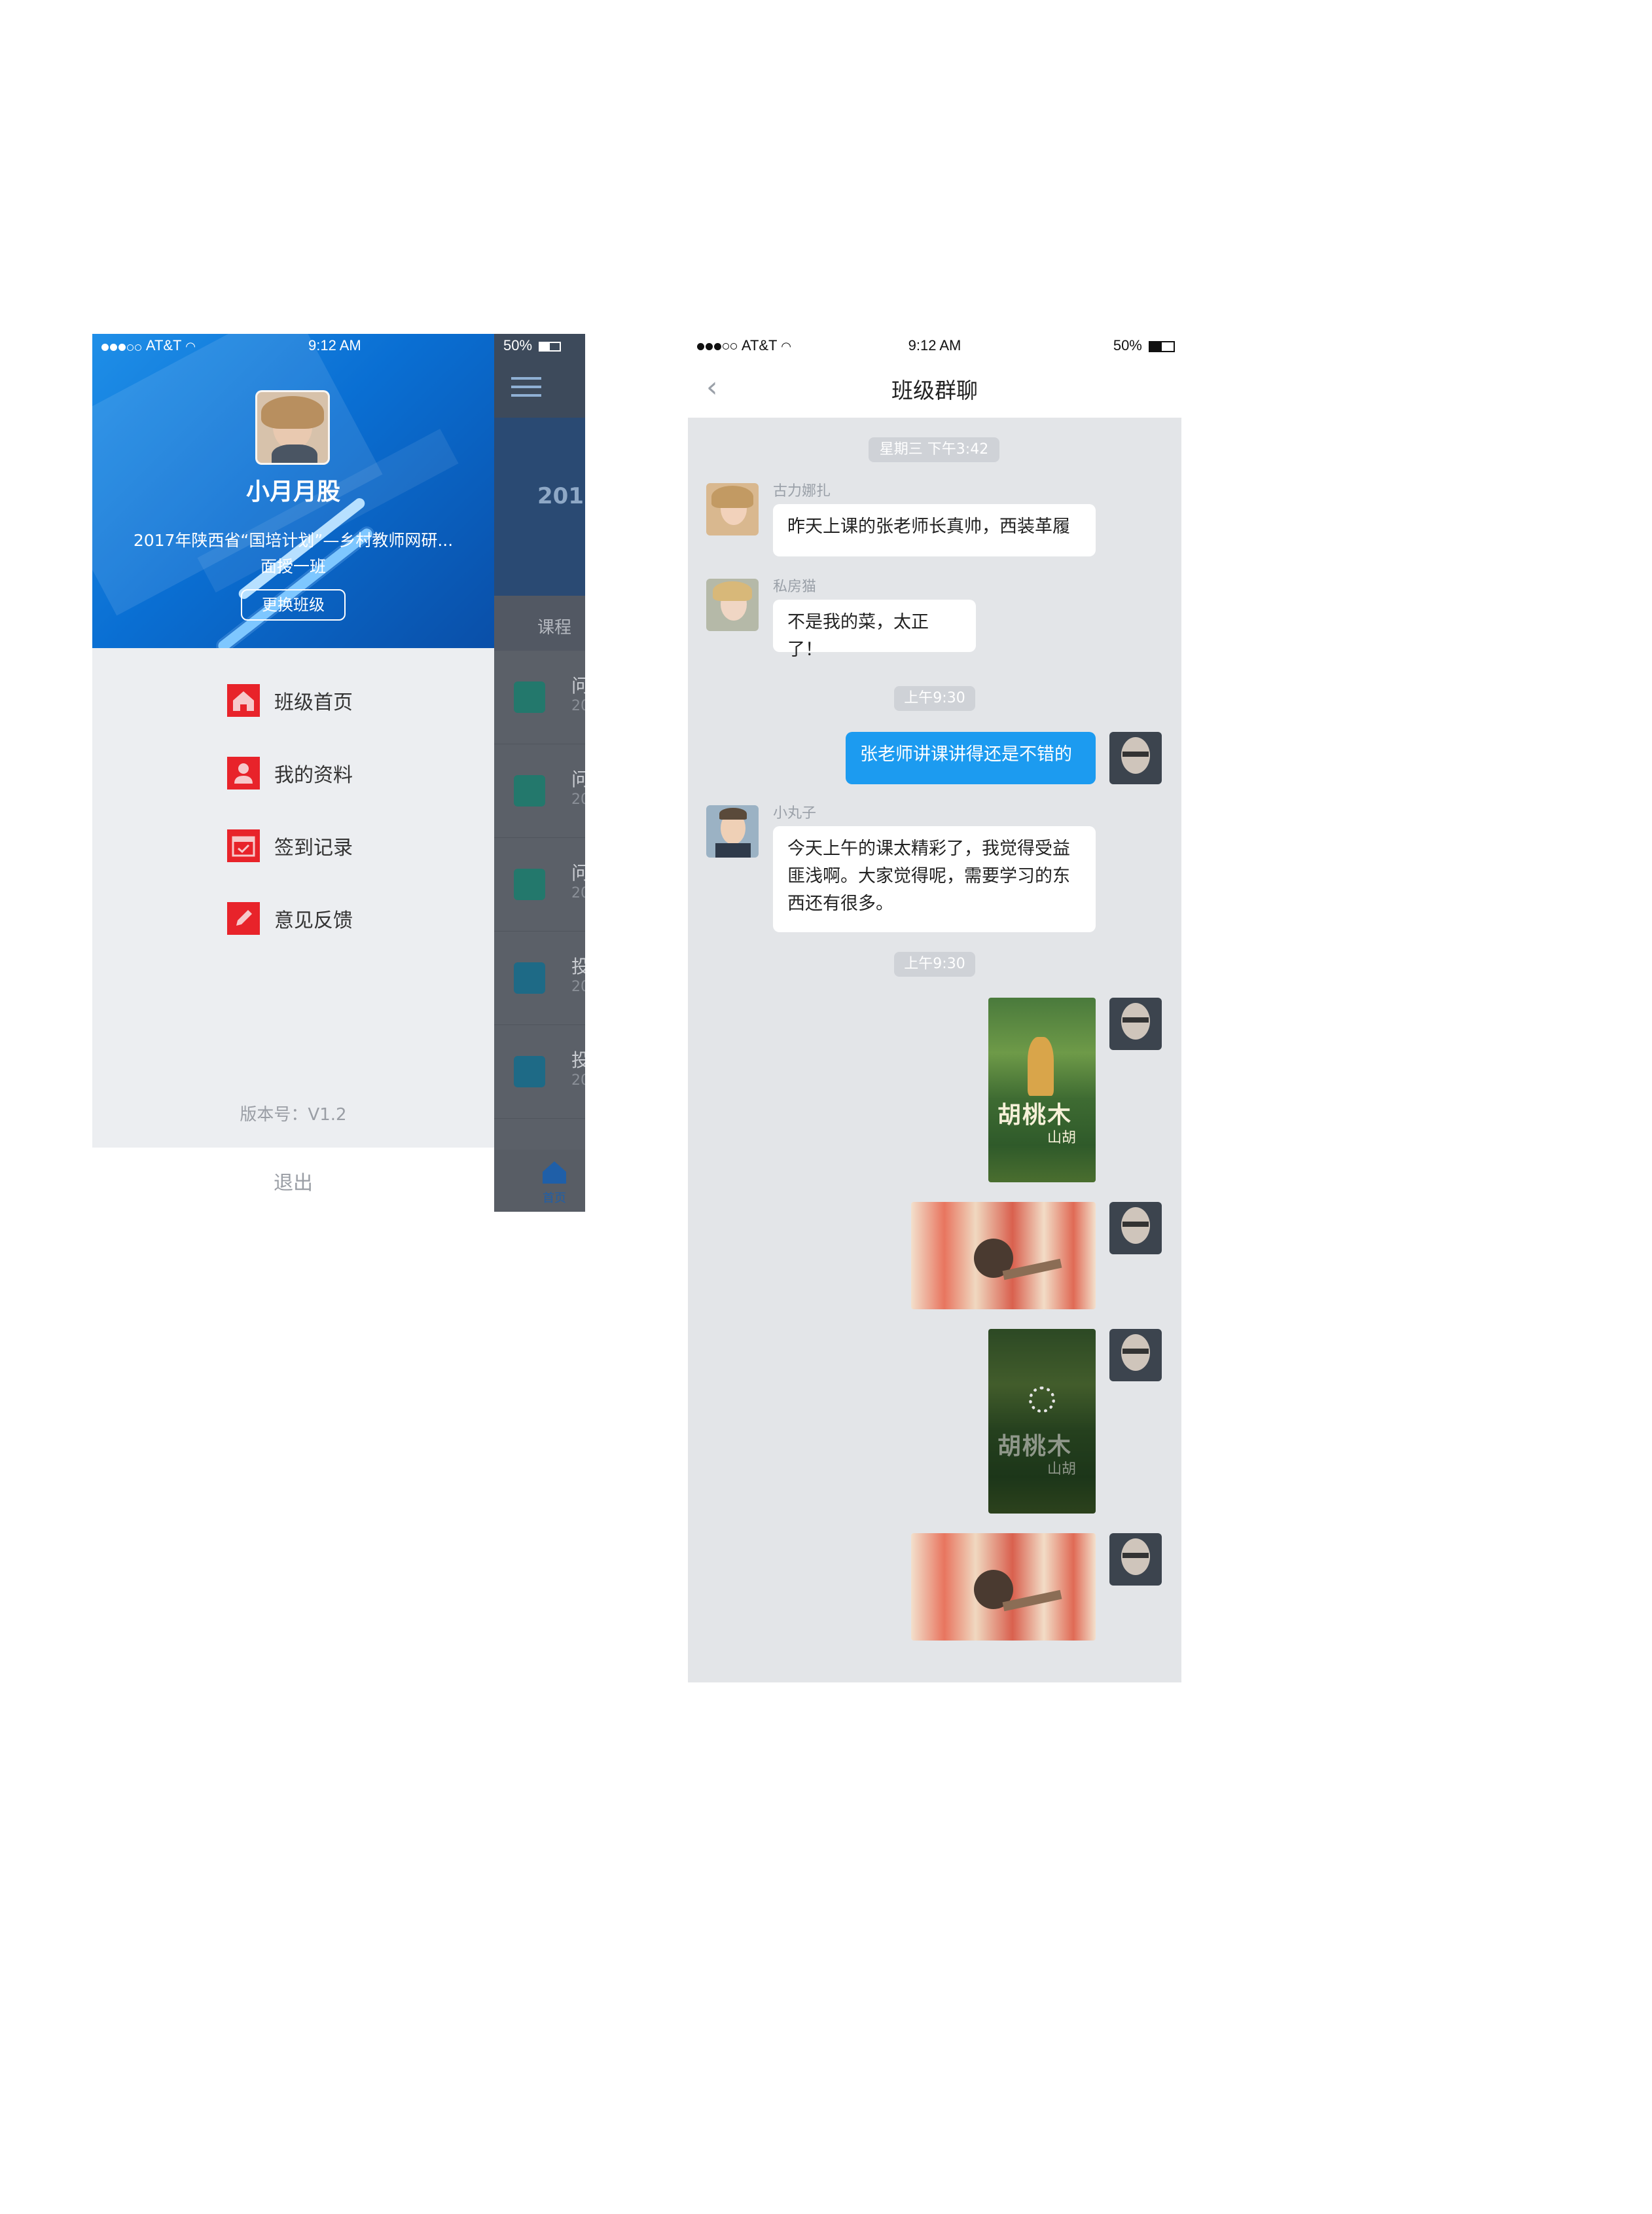  Describe the element at coordinates (554, 1172) in the screenshot. I see `home-tab-icon` at that location.